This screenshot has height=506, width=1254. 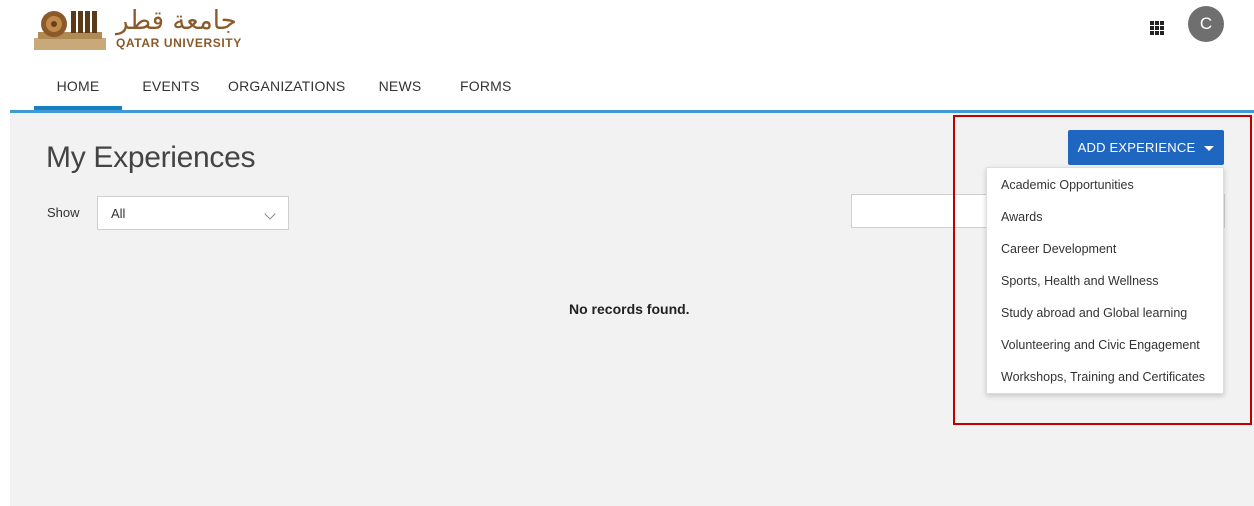 I want to click on qatar-university-logo: جامعة قطر QATAR UNIVERSITY, so click(x=138, y=29).